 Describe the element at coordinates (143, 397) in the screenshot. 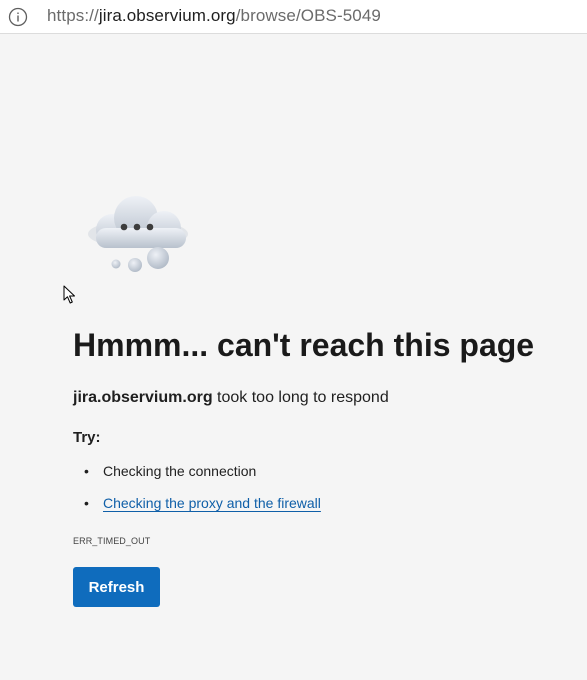

I see `error-host: jira.observium.org` at that location.